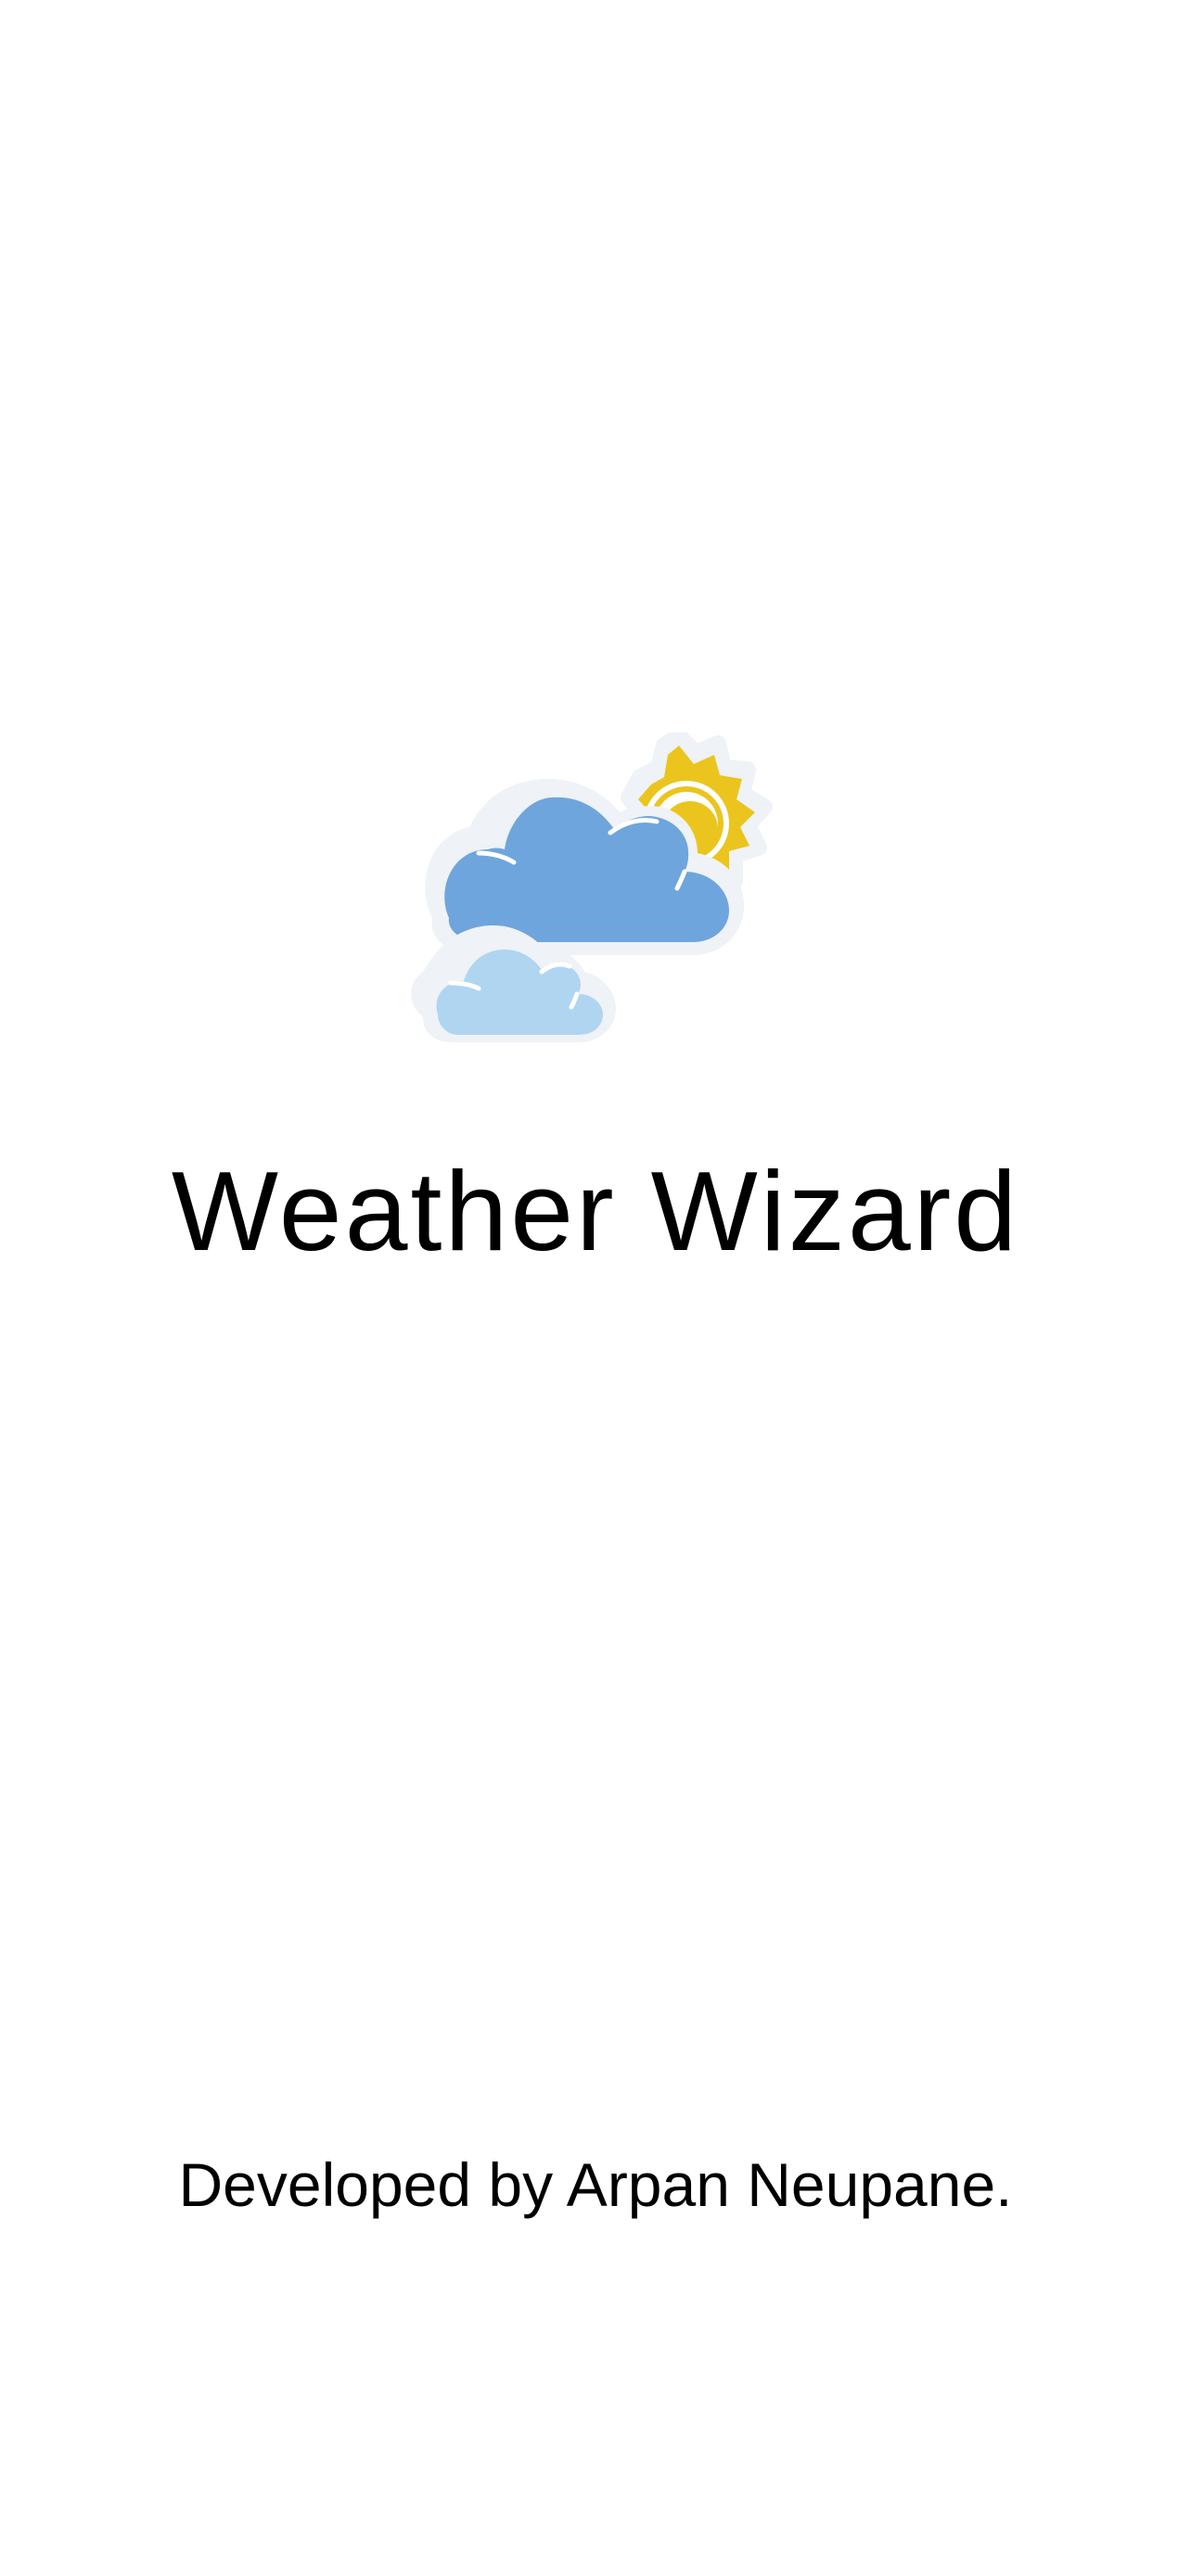 This screenshot has height=2576, width=1191. I want to click on partly-cloudy-icon, so click(594, 900).